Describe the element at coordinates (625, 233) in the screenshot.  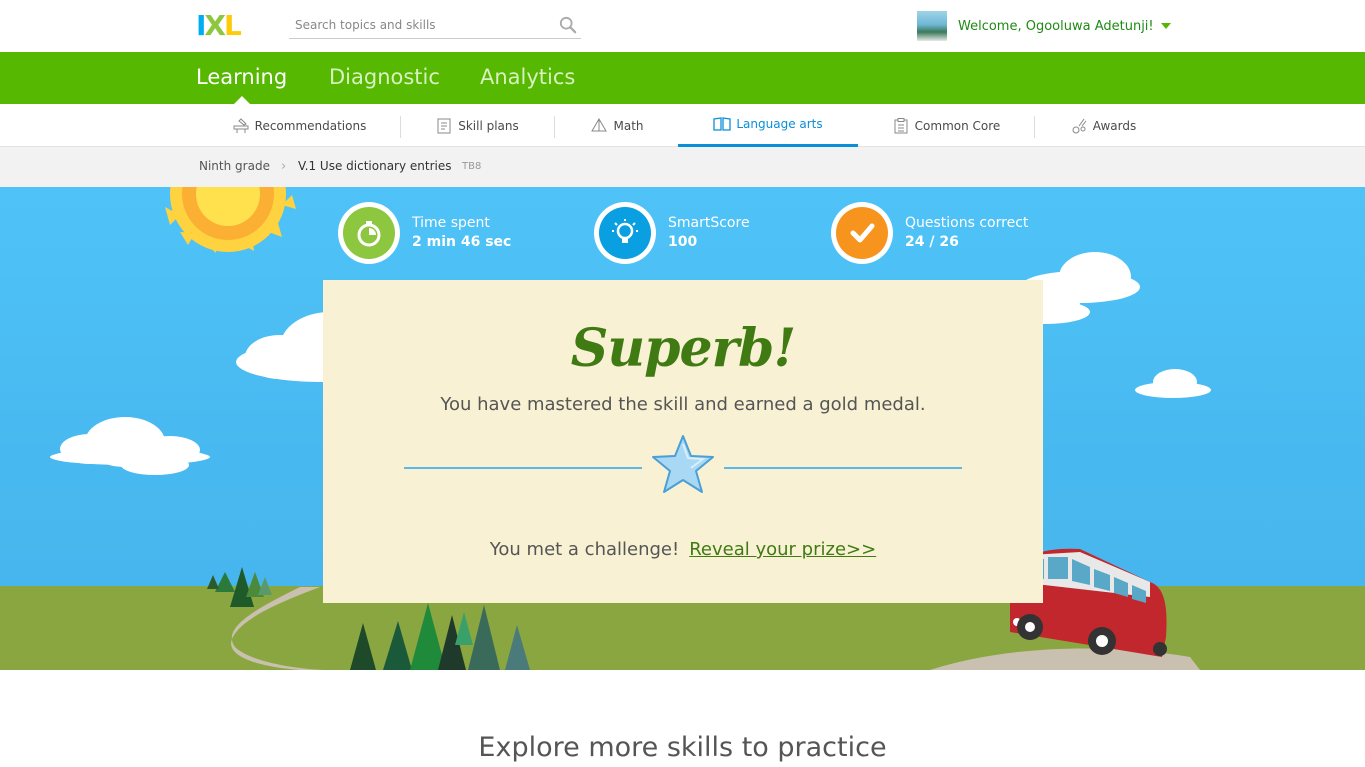
I see `lightbulb-icon` at that location.